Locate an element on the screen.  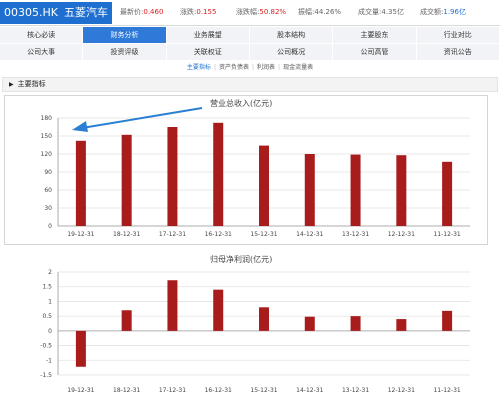
y-tick-label: -0.5 is located at coordinates (46, 346).